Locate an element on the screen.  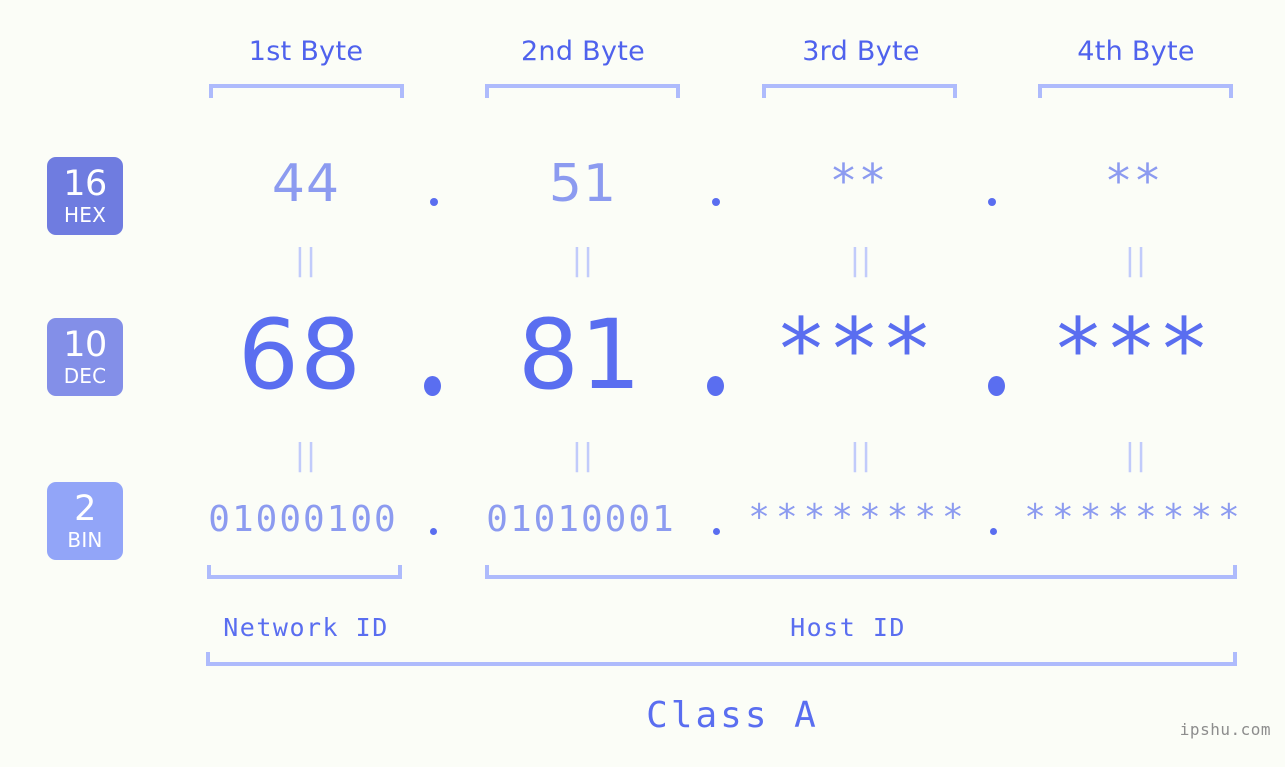
hex-byte-4-value: ** is located at coordinates (1136, 181).